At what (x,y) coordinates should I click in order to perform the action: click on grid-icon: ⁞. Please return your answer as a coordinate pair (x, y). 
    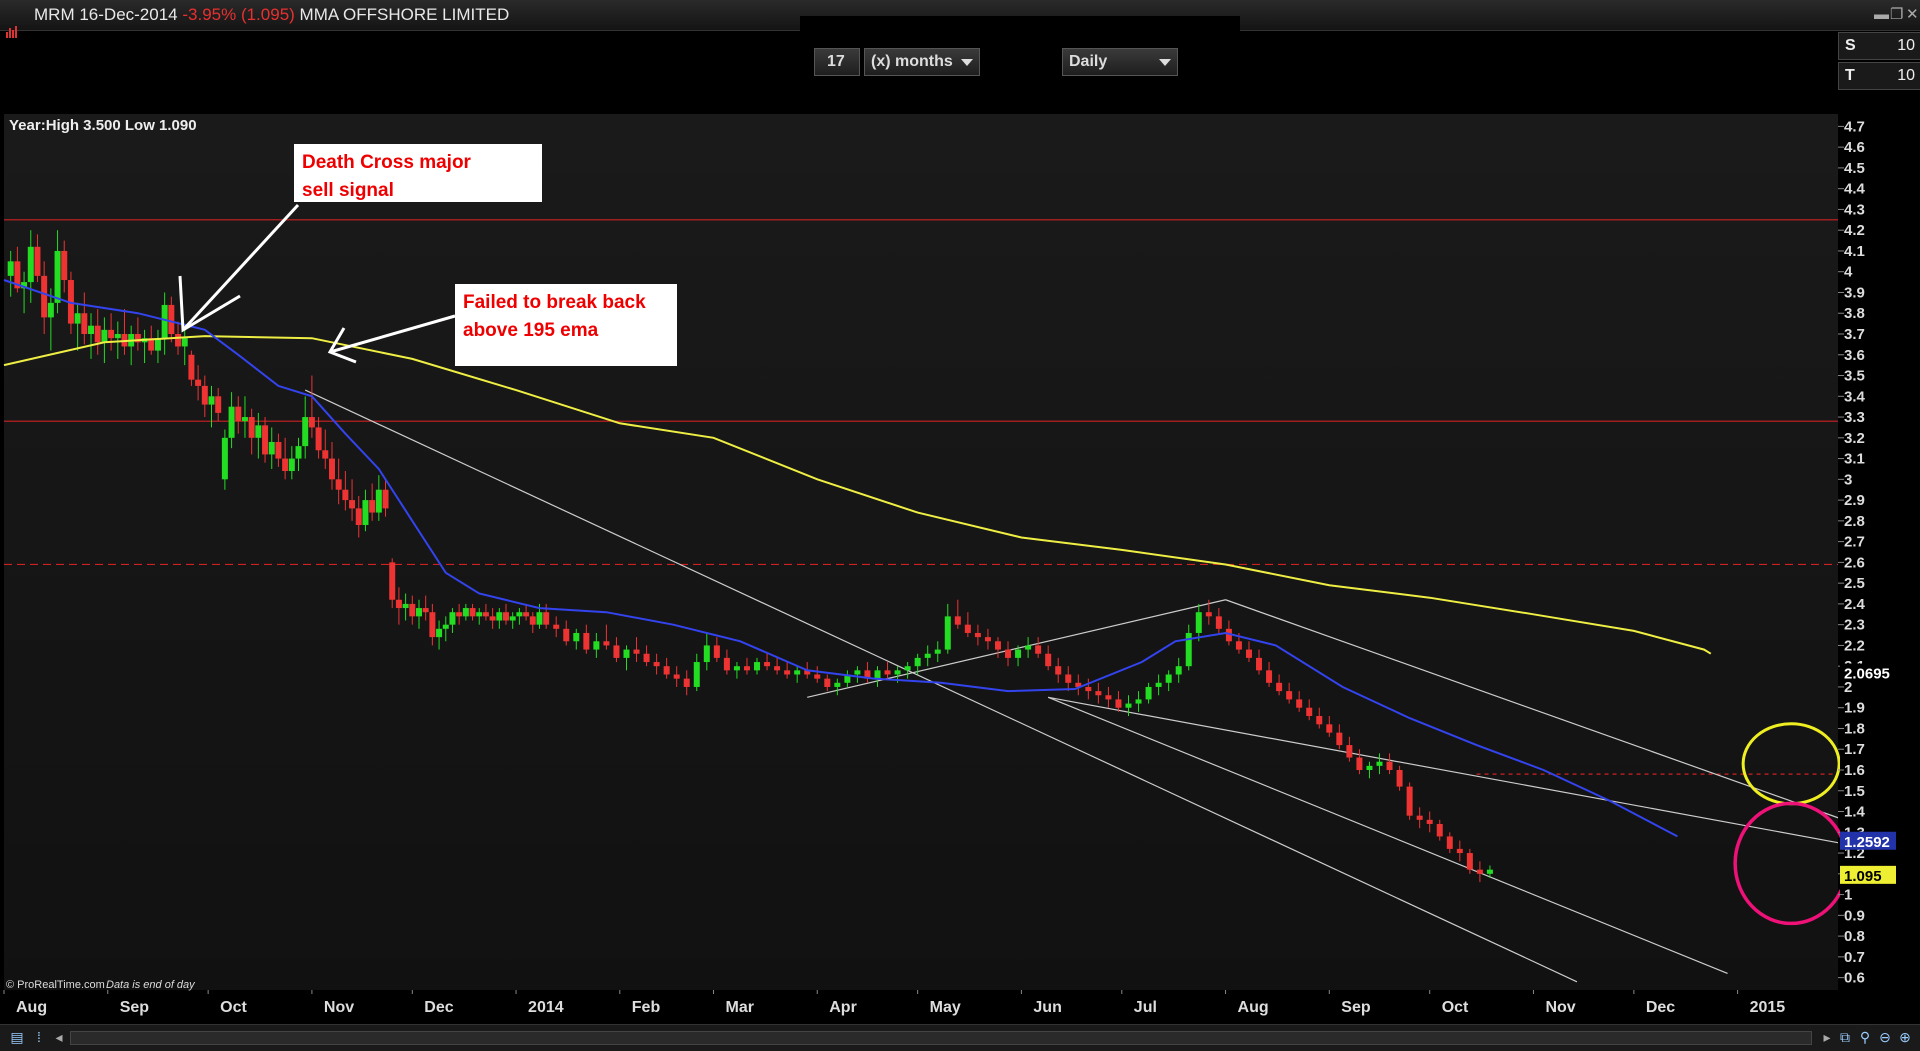
    Looking at the image, I should click on (39, 1037).